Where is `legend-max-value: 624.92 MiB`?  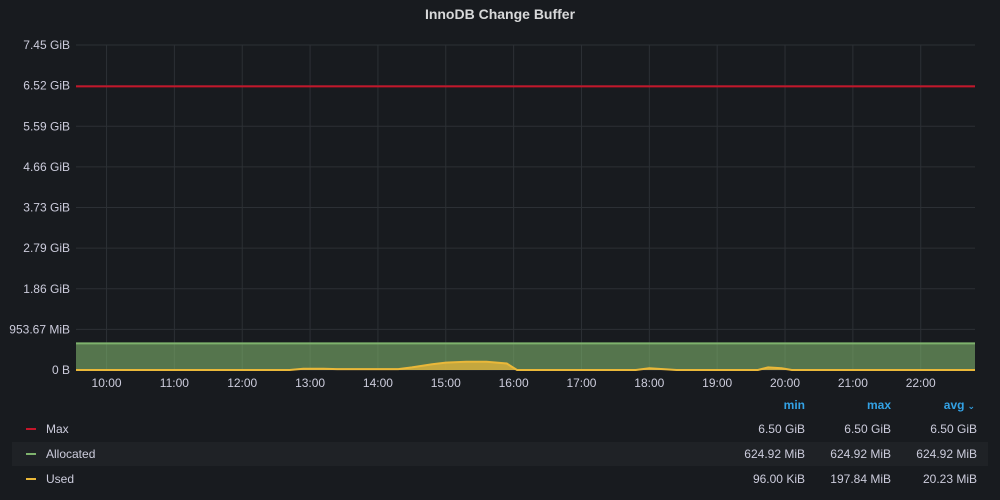
legend-max-value: 624.92 MiB is located at coordinates (860, 454).